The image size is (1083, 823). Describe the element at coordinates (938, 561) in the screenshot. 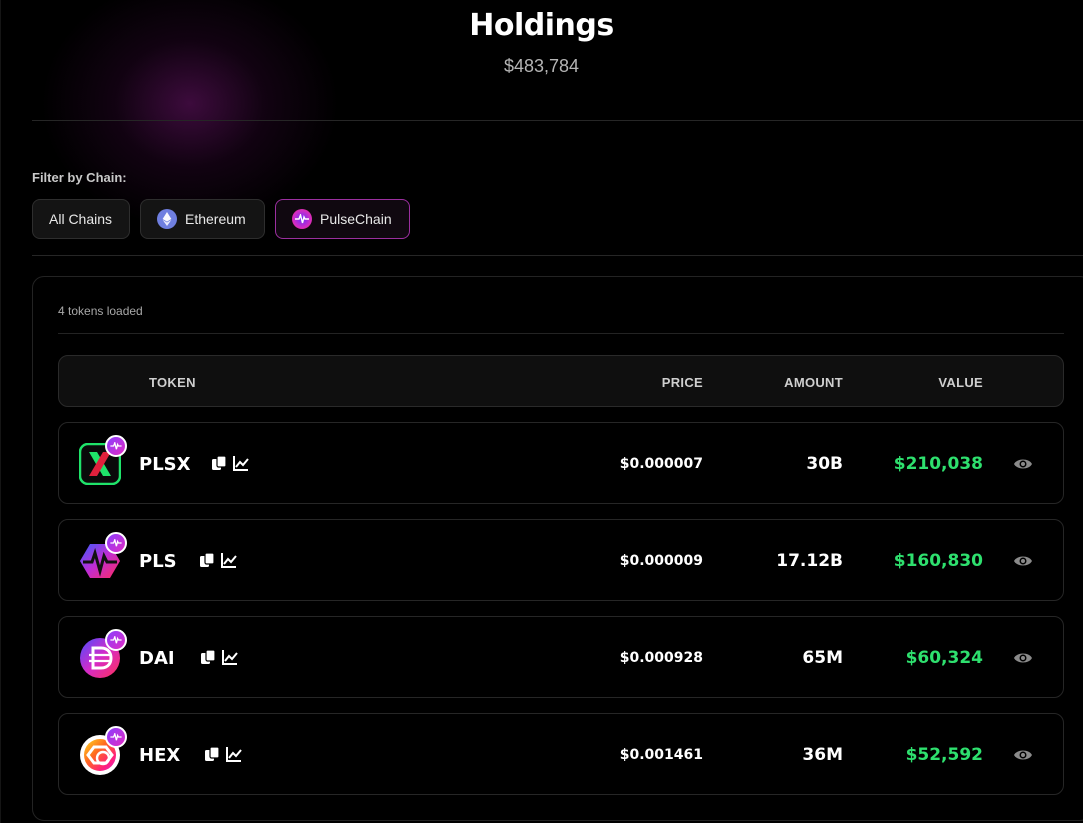

I see `token-value: $160,830` at that location.